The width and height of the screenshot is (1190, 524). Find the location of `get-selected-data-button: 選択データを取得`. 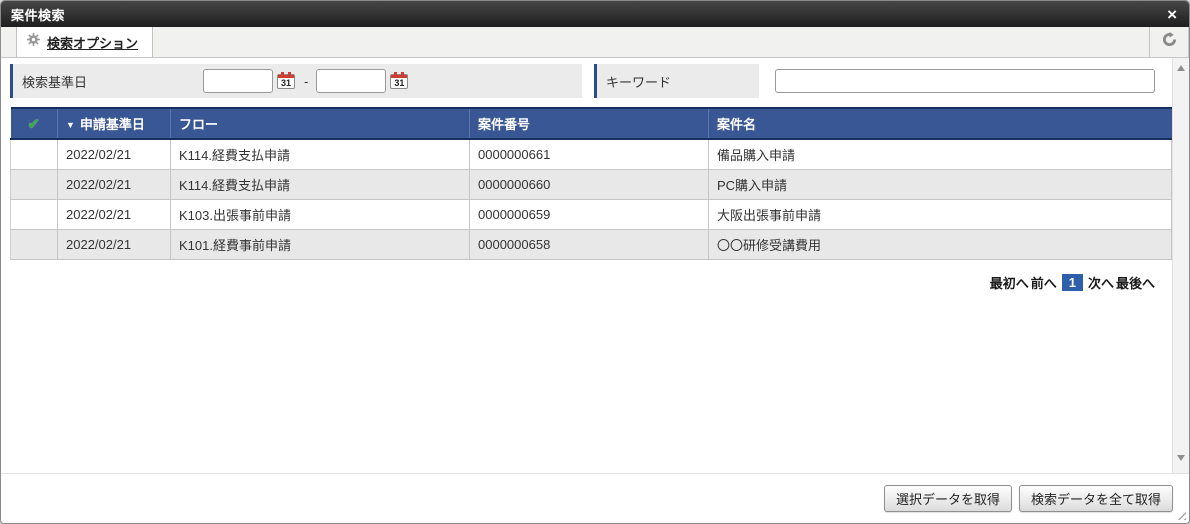

get-selected-data-button: 選択データを取得 is located at coordinates (947, 498).